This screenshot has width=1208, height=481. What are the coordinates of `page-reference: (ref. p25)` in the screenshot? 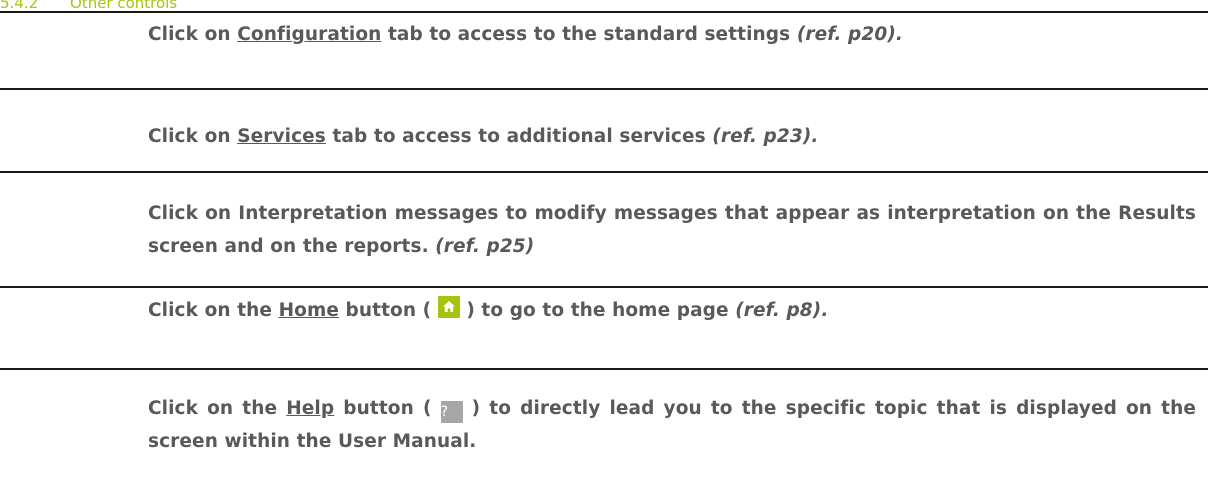 It's located at (485, 246).